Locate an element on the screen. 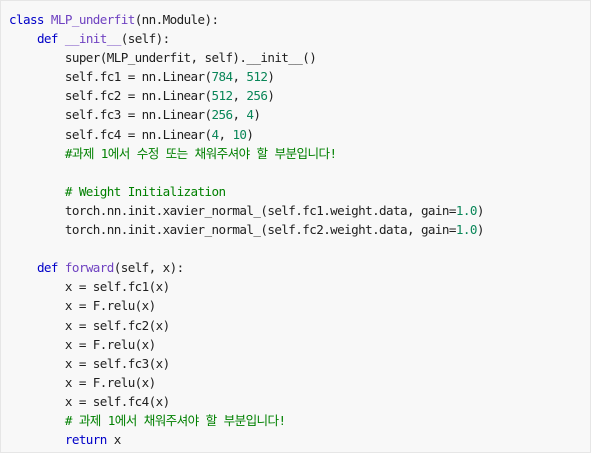  code-line: #과제 1에서 수정 또는 채워주셔야 할 부분입니다! is located at coordinates (295, 153).